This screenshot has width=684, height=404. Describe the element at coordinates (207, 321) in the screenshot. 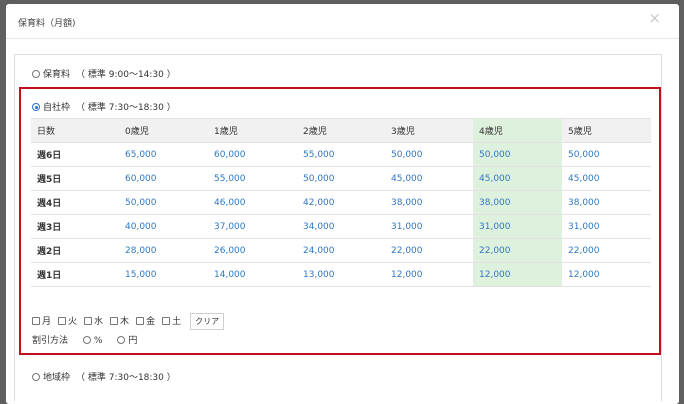

I see `clear-button: クリア` at that location.